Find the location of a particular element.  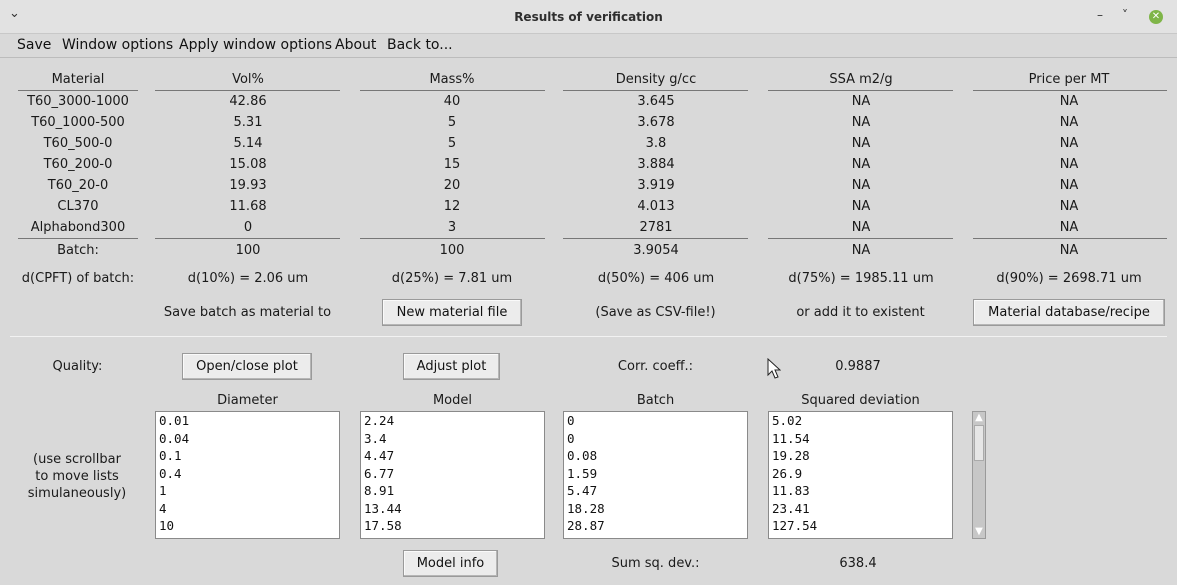

scrollbar-hint-line: to move lists is located at coordinates (77, 476).